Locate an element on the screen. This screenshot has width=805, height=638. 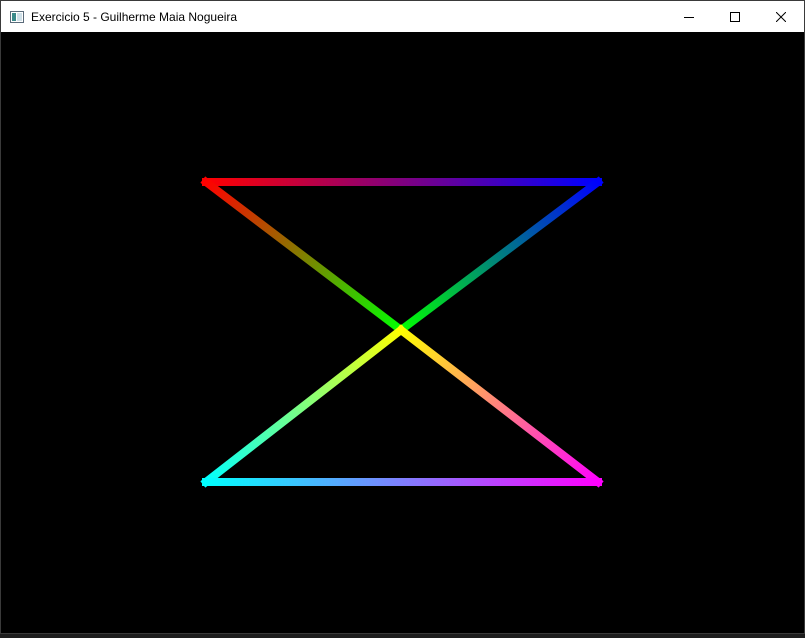
diagonal-top-left-to-center is located at coordinates (303, 256).